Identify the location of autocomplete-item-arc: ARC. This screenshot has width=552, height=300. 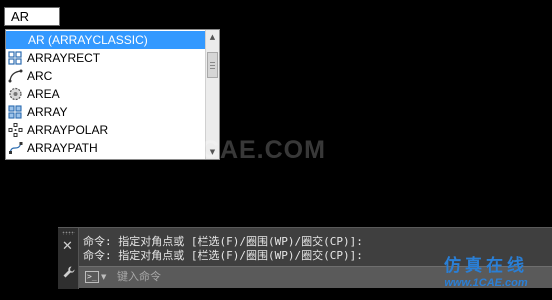
(105, 76).